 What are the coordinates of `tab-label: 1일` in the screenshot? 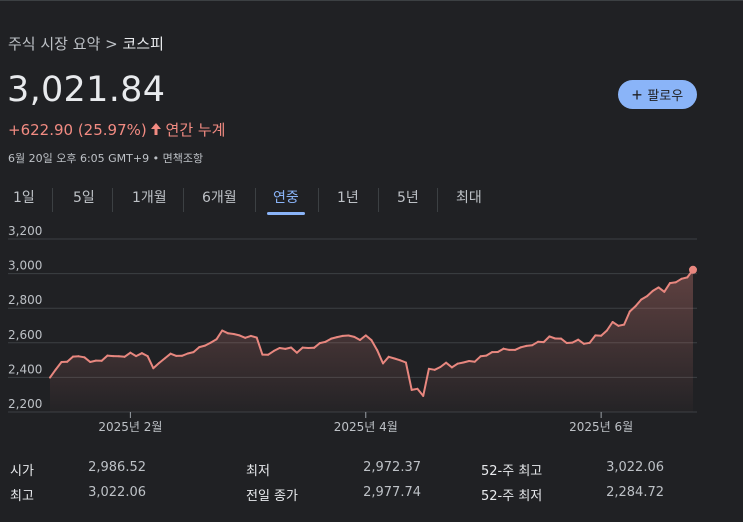 It's located at (24, 198).